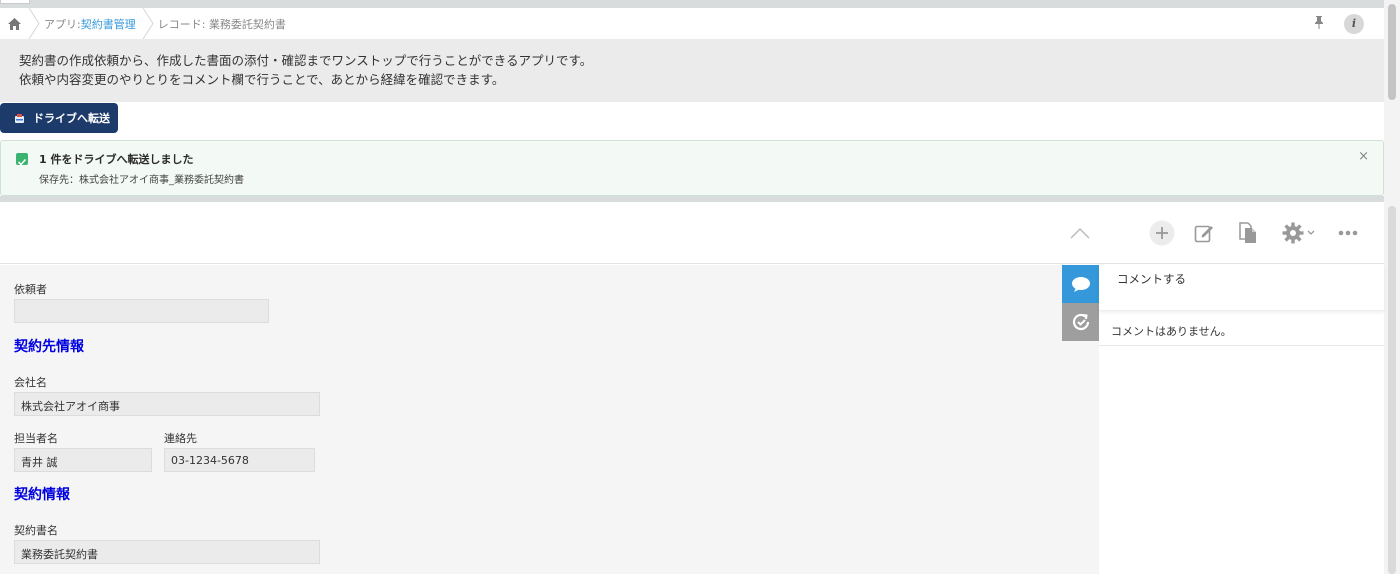 The image size is (1400, 574). Describe the element at coordinates (180, 438) in the screenshot. I see `phone-label: 連絡先` at that location.